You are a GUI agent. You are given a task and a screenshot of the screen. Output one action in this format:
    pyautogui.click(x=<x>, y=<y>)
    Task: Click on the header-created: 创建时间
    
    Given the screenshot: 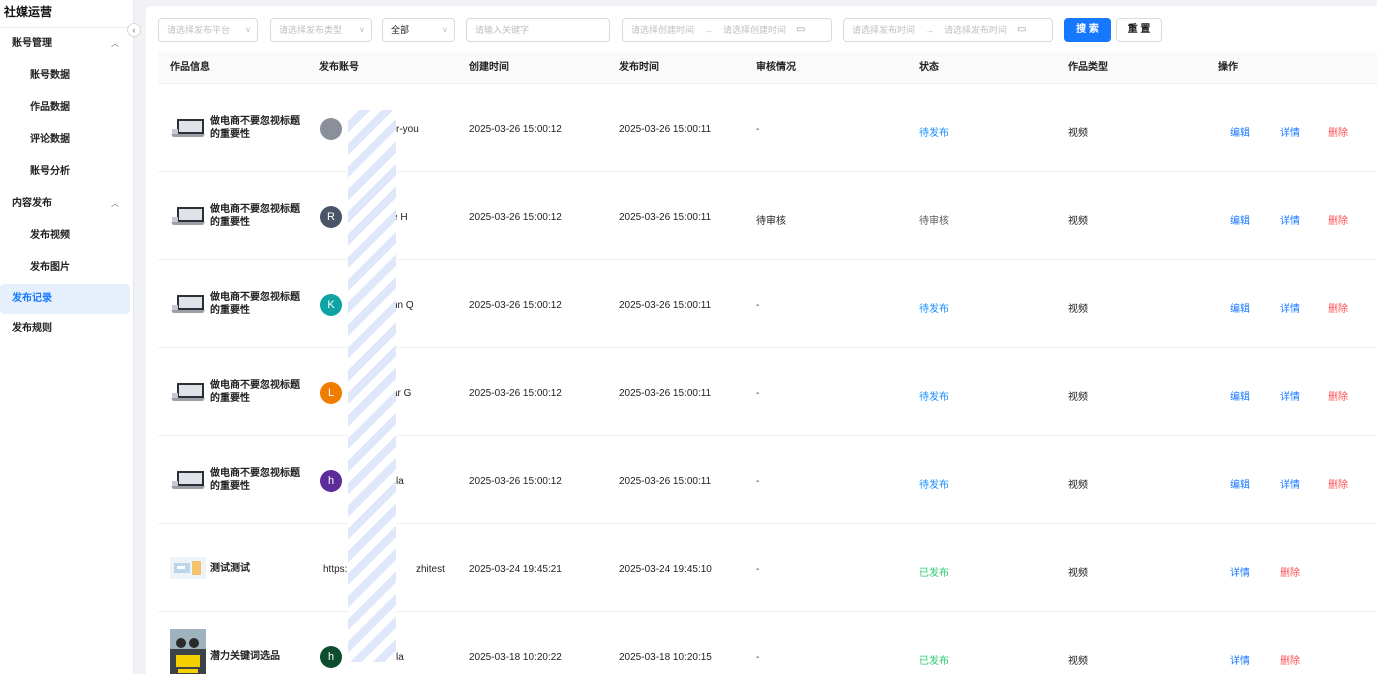 What is the action you would take?
    pyautogui.click(x=489, y=67)
    